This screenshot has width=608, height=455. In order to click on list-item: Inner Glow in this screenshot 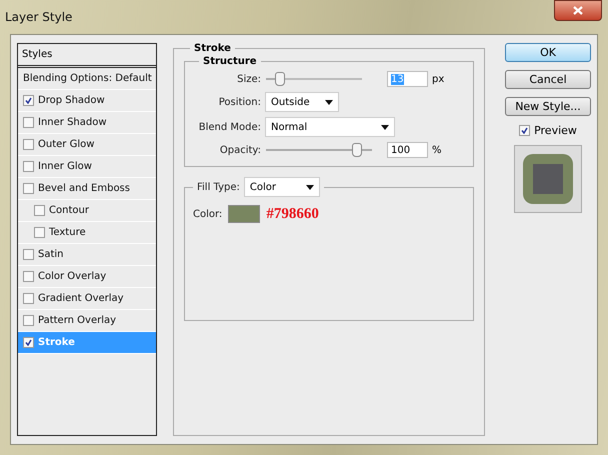, I will do `click(87, 167)`.